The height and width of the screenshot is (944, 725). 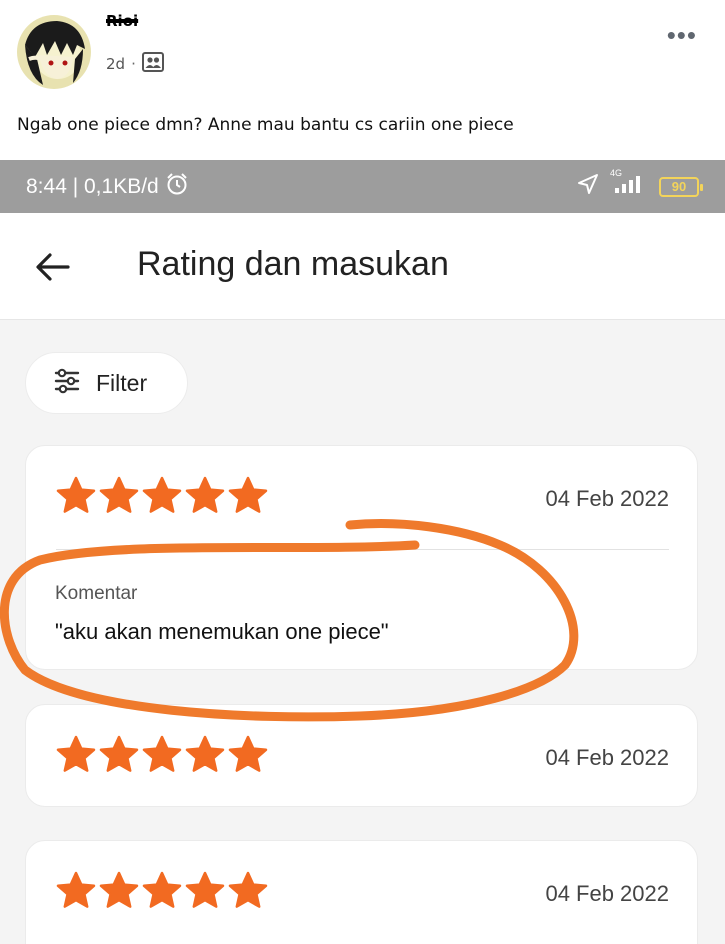 What do you see at coordinates (54, 52) in the screenshot?
I see `avatar` at bounding box center [54, 52].